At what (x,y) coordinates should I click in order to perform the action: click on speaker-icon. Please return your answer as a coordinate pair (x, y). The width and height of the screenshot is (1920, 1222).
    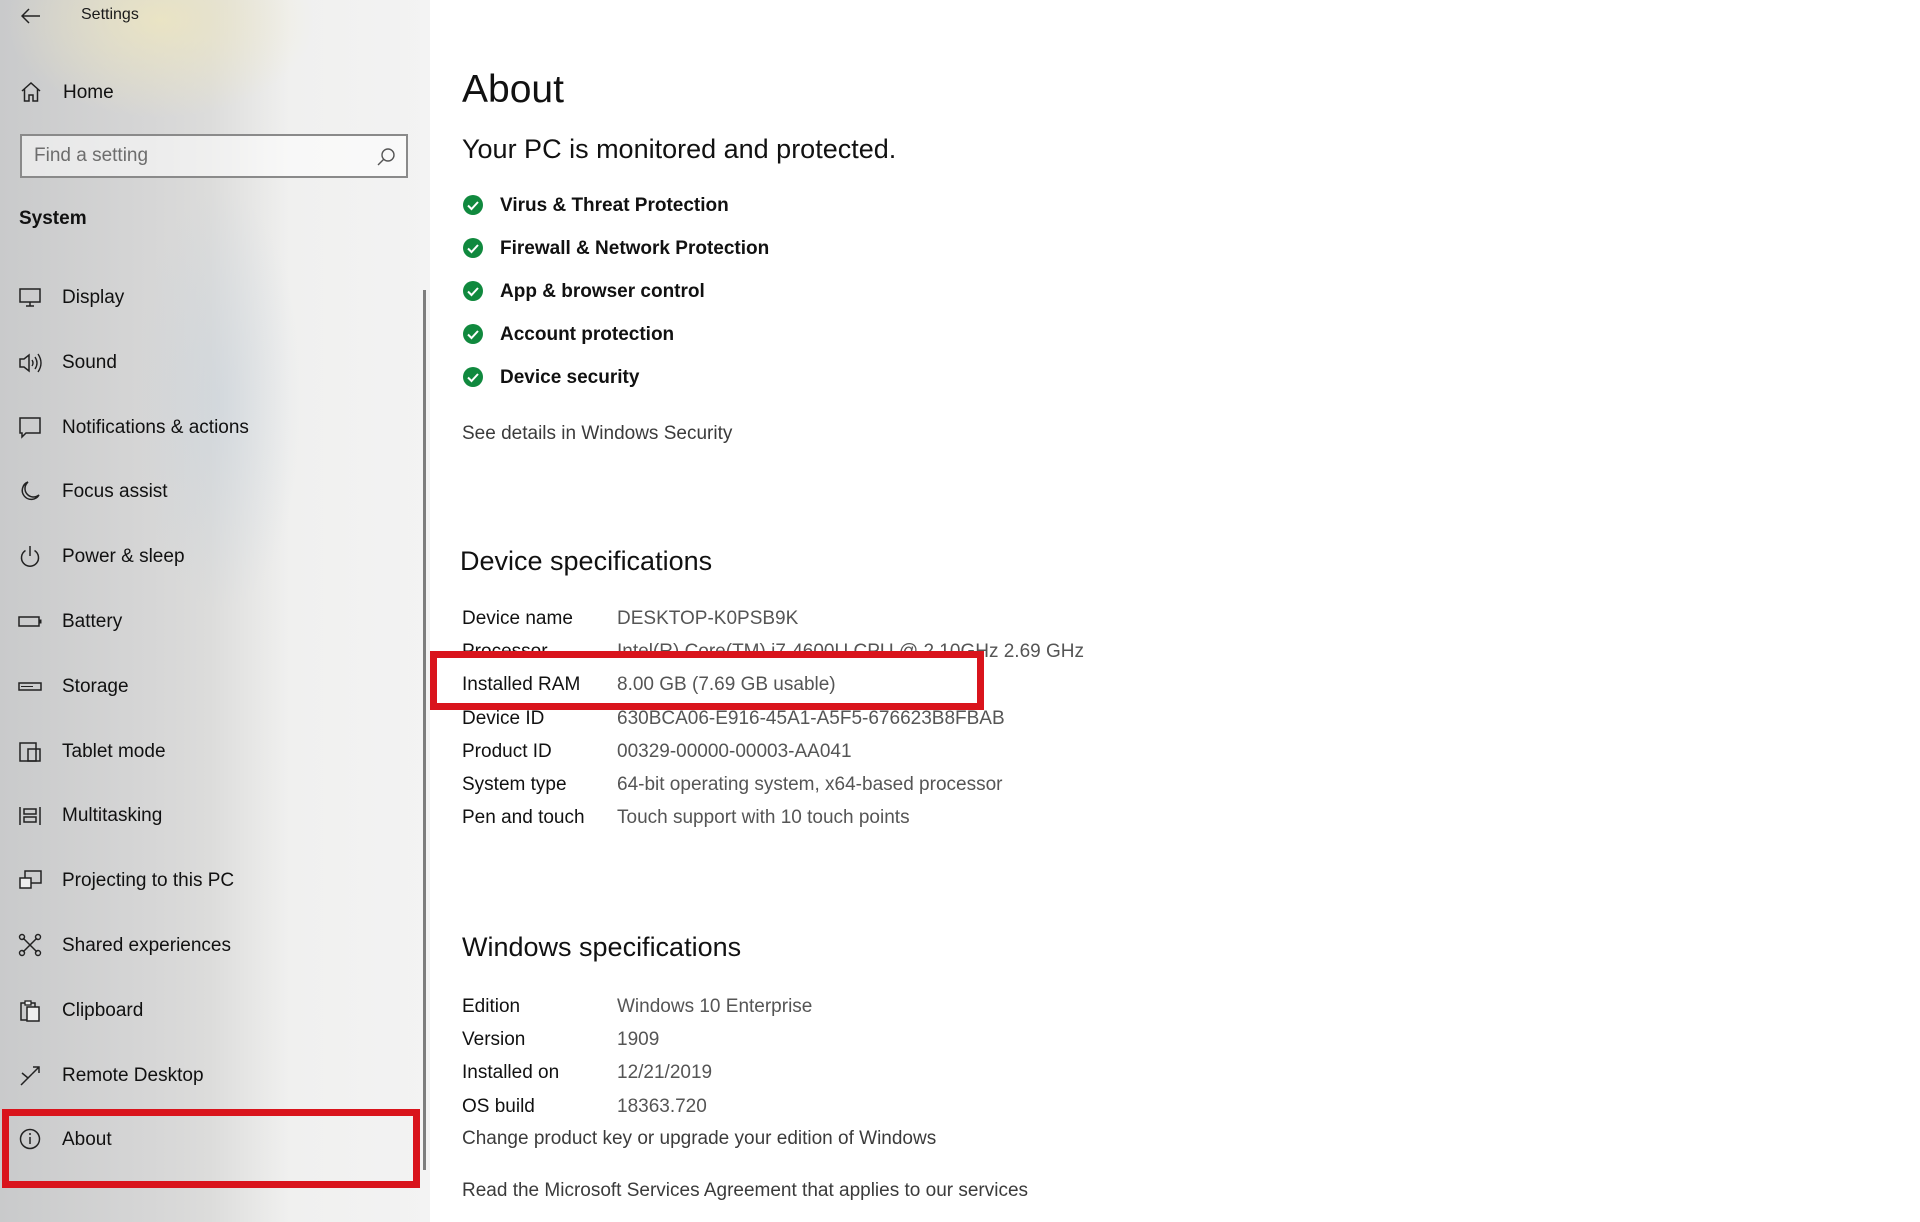
    Looking at the image, I should click on (30, 363).